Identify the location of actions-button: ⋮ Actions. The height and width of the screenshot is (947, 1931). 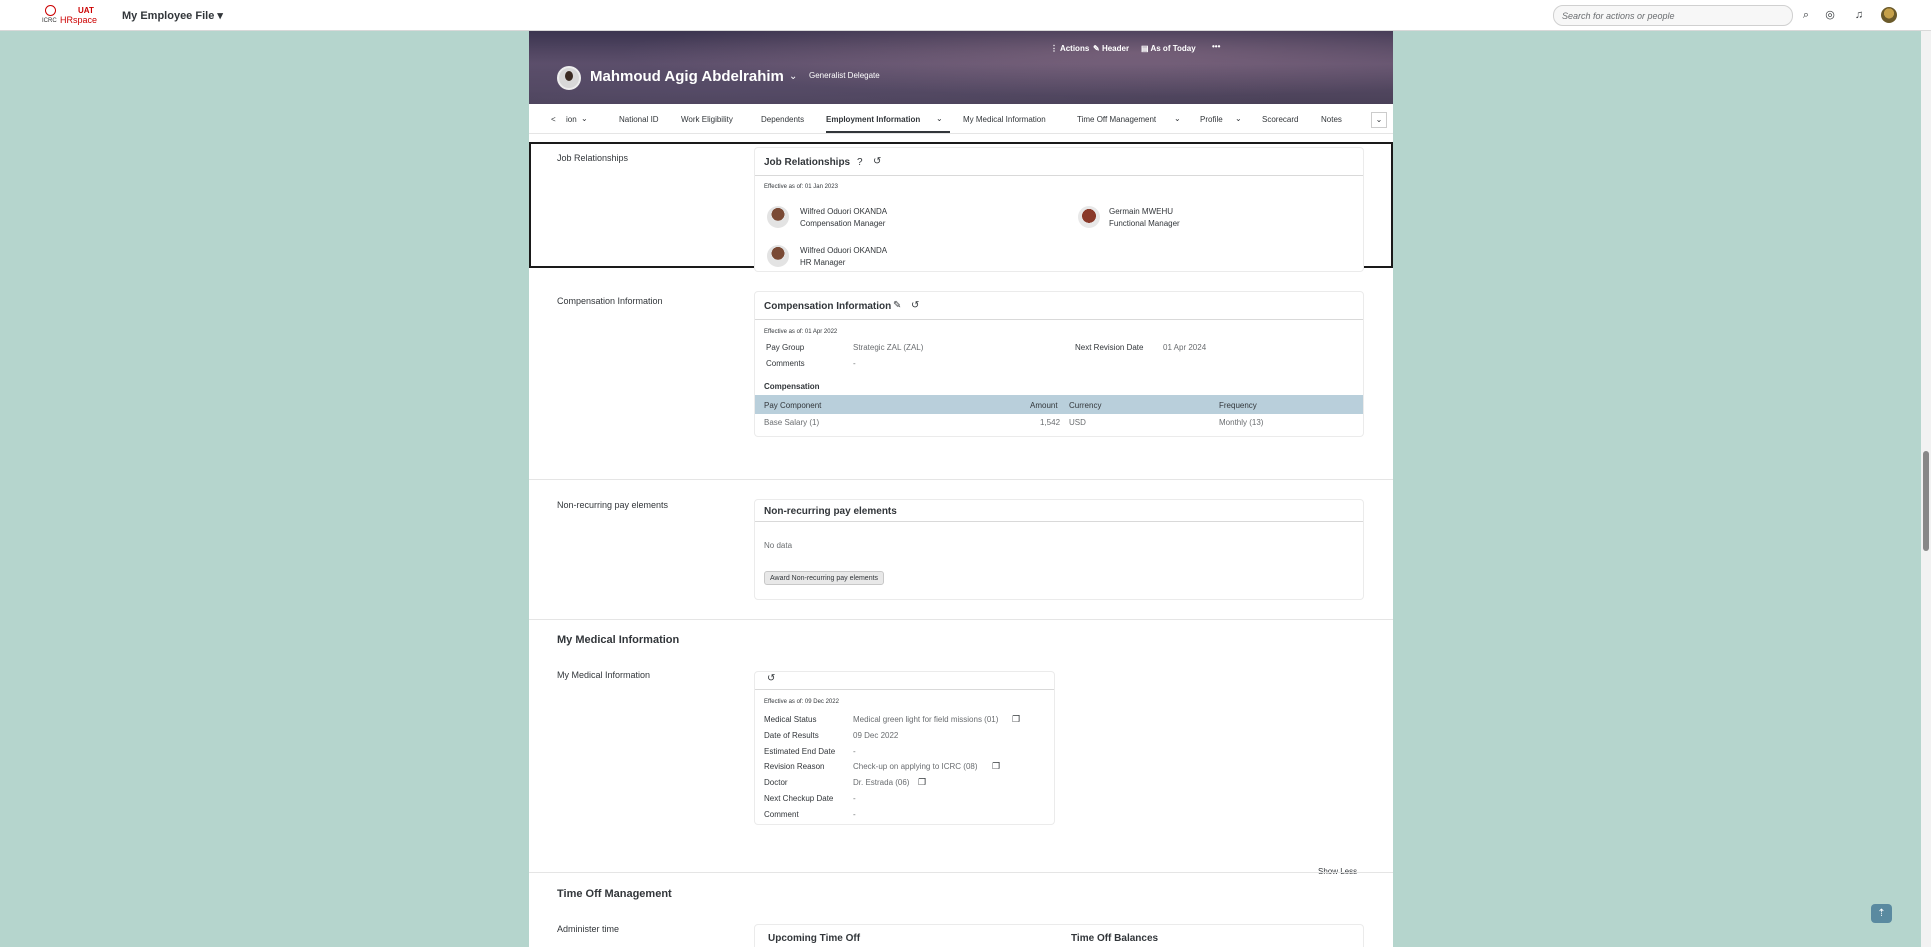
(1069, 48).